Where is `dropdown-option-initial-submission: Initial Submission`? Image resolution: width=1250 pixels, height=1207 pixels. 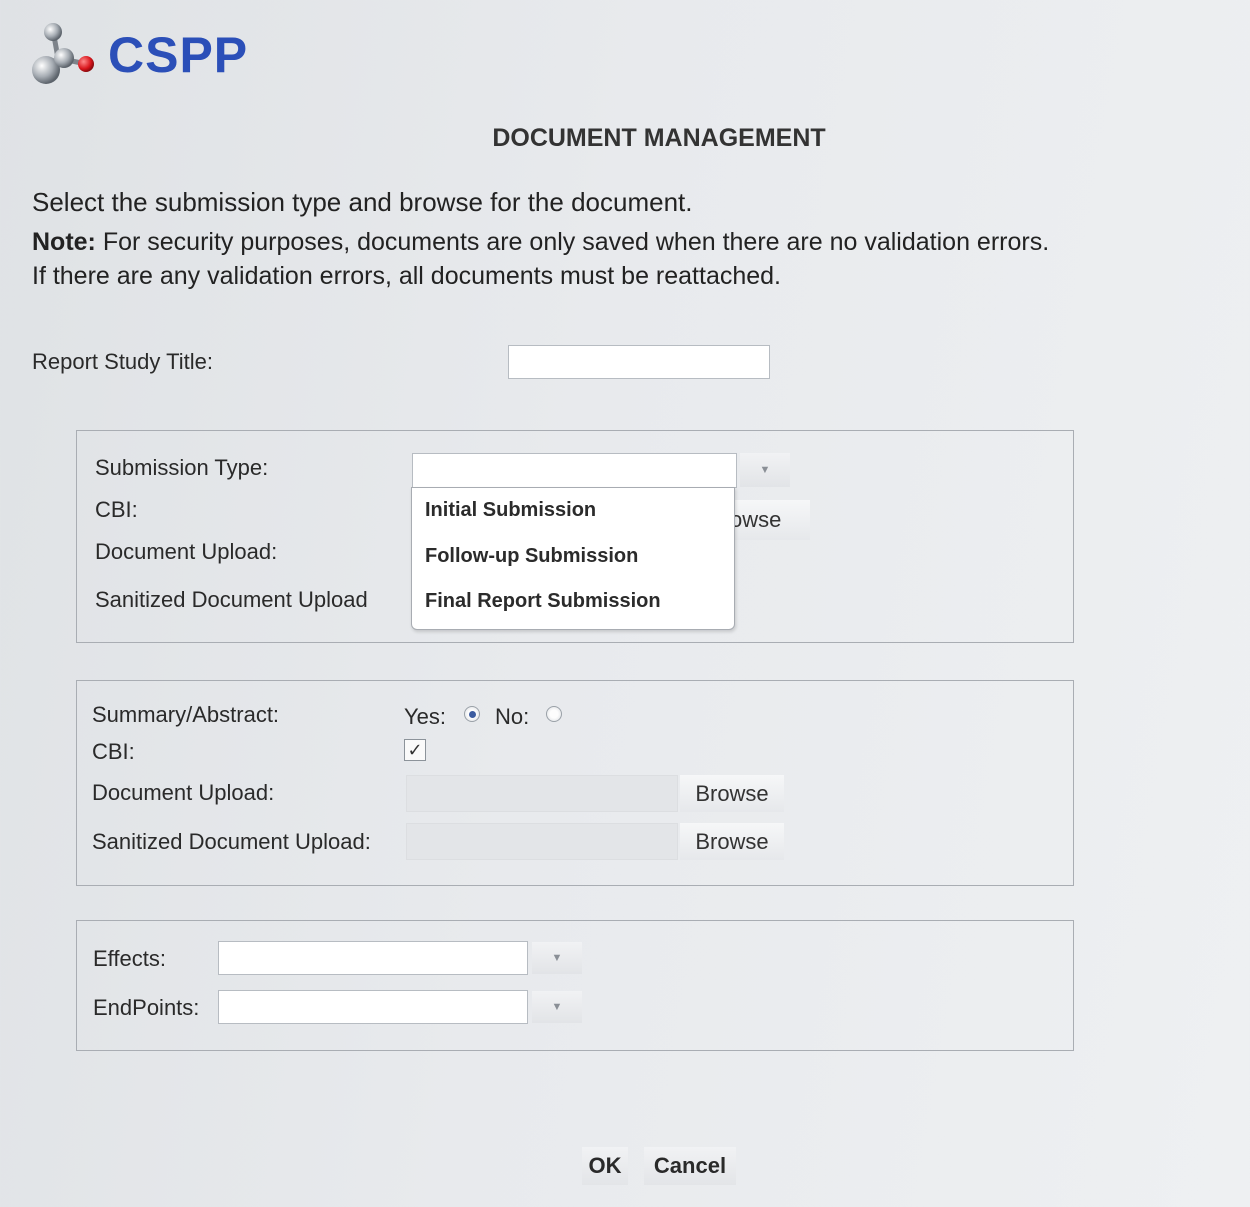 dropdown-option-initial-submission: Initial Submission is located at coordinates (510, 510).